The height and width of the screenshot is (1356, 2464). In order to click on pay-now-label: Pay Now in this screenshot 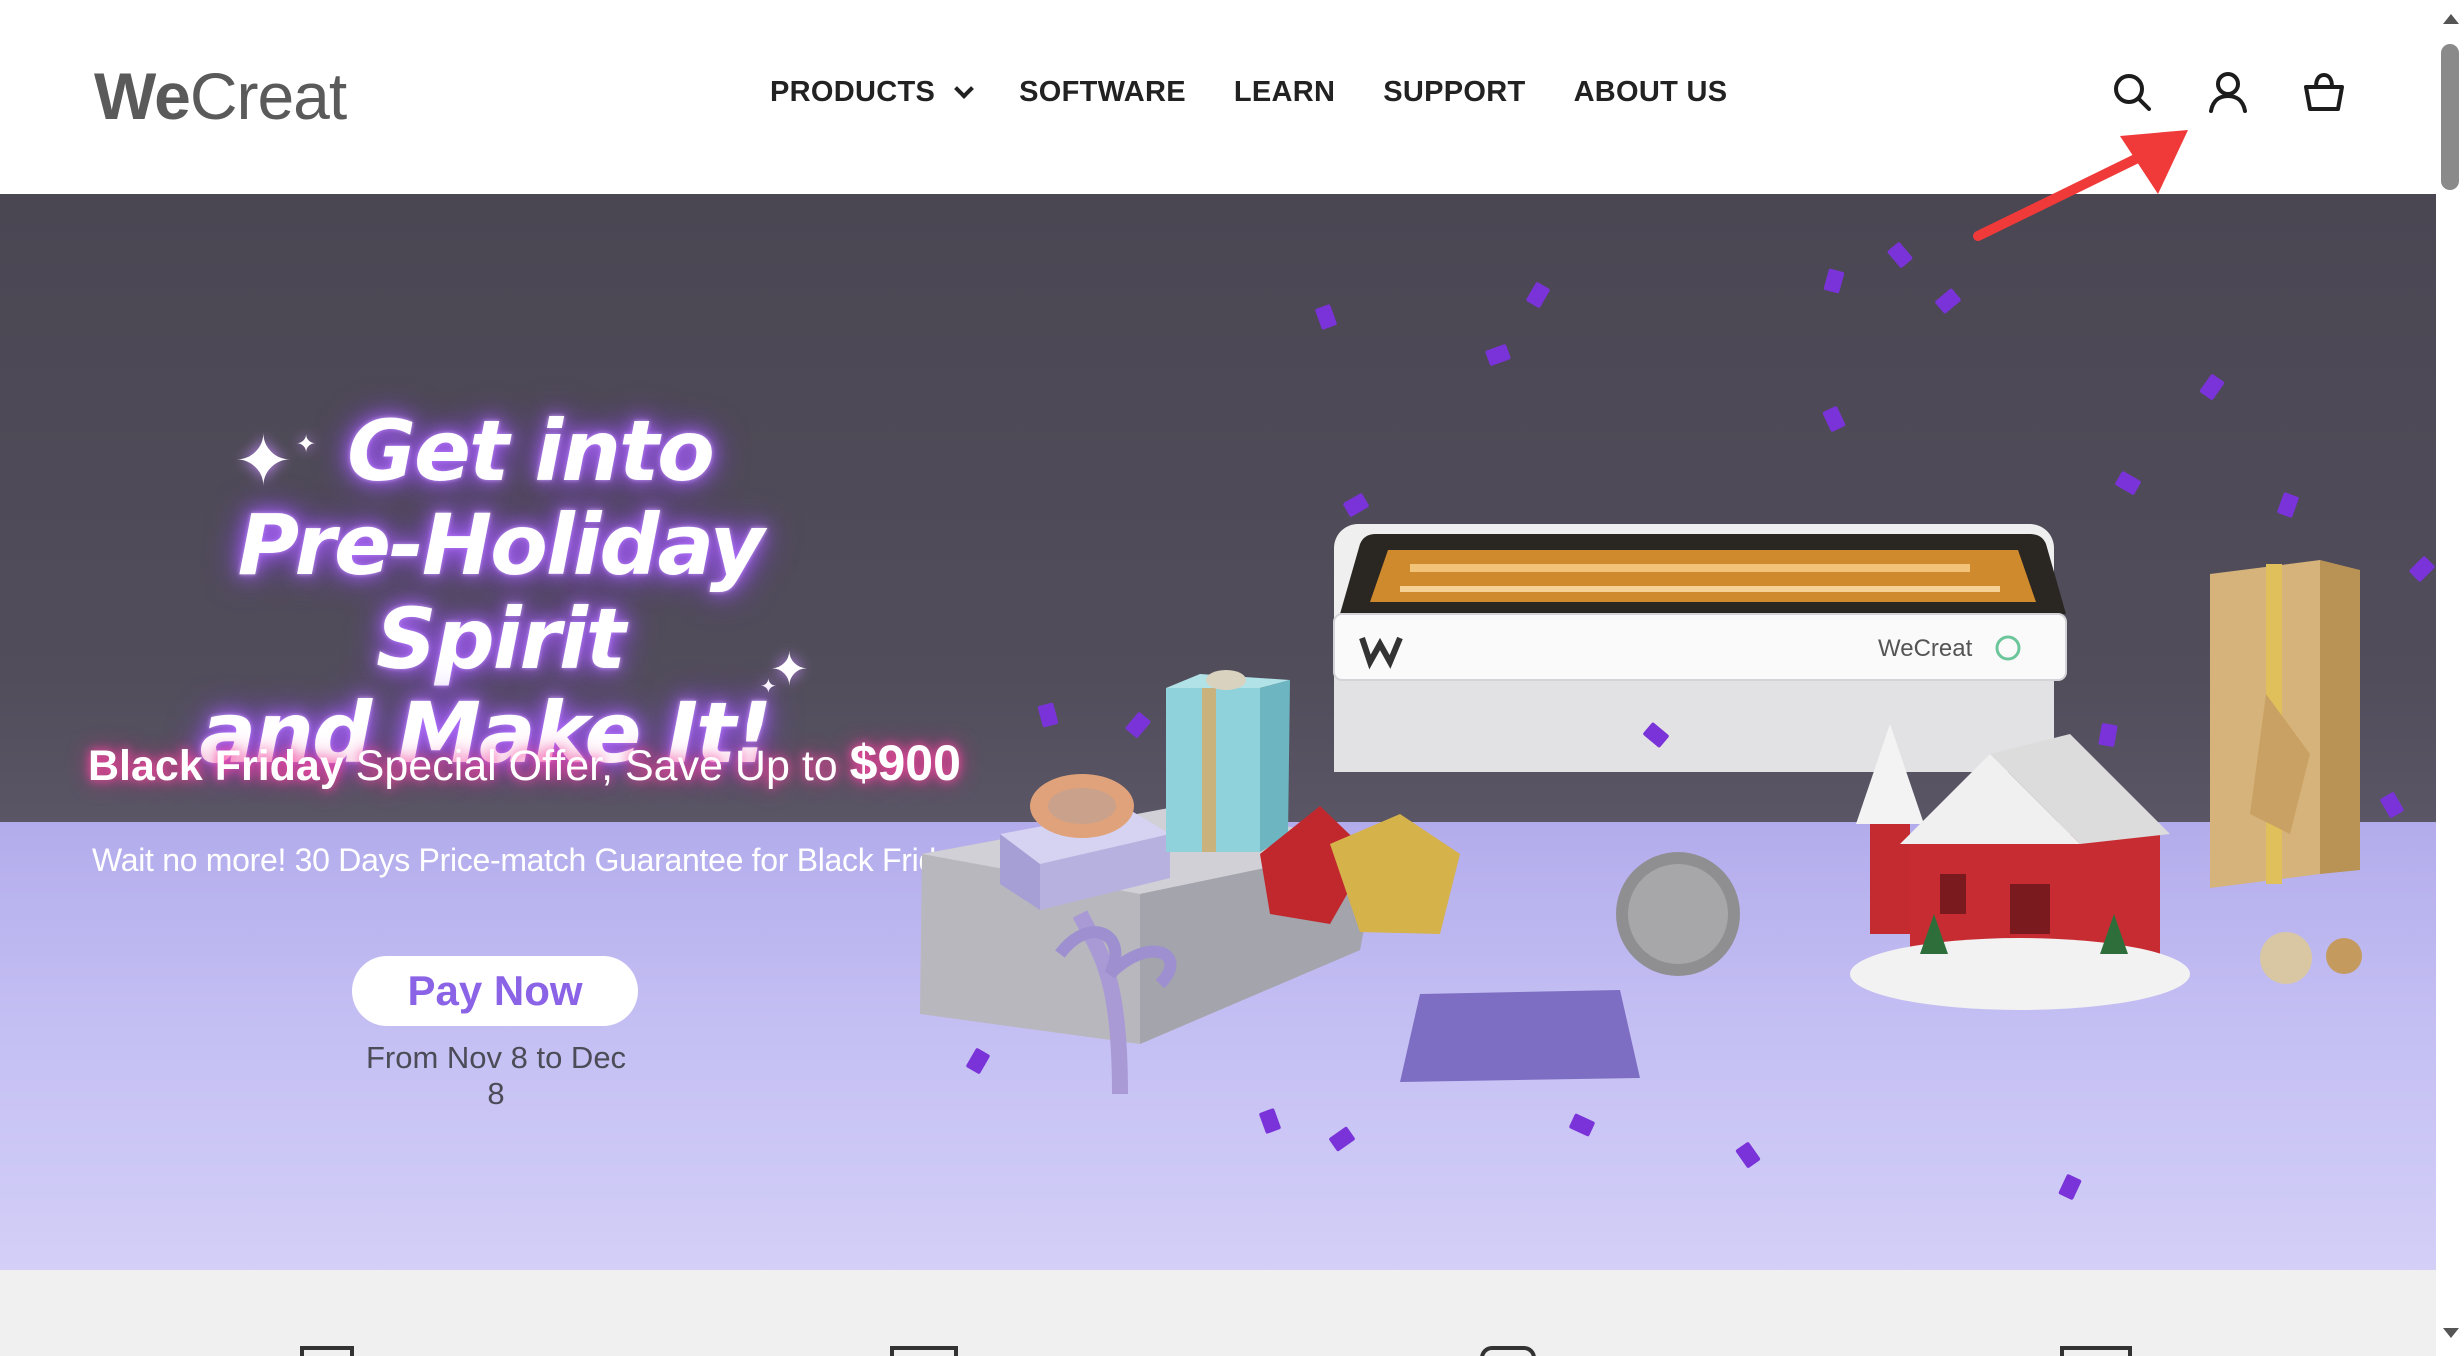, I will do `click(495, 990)`.